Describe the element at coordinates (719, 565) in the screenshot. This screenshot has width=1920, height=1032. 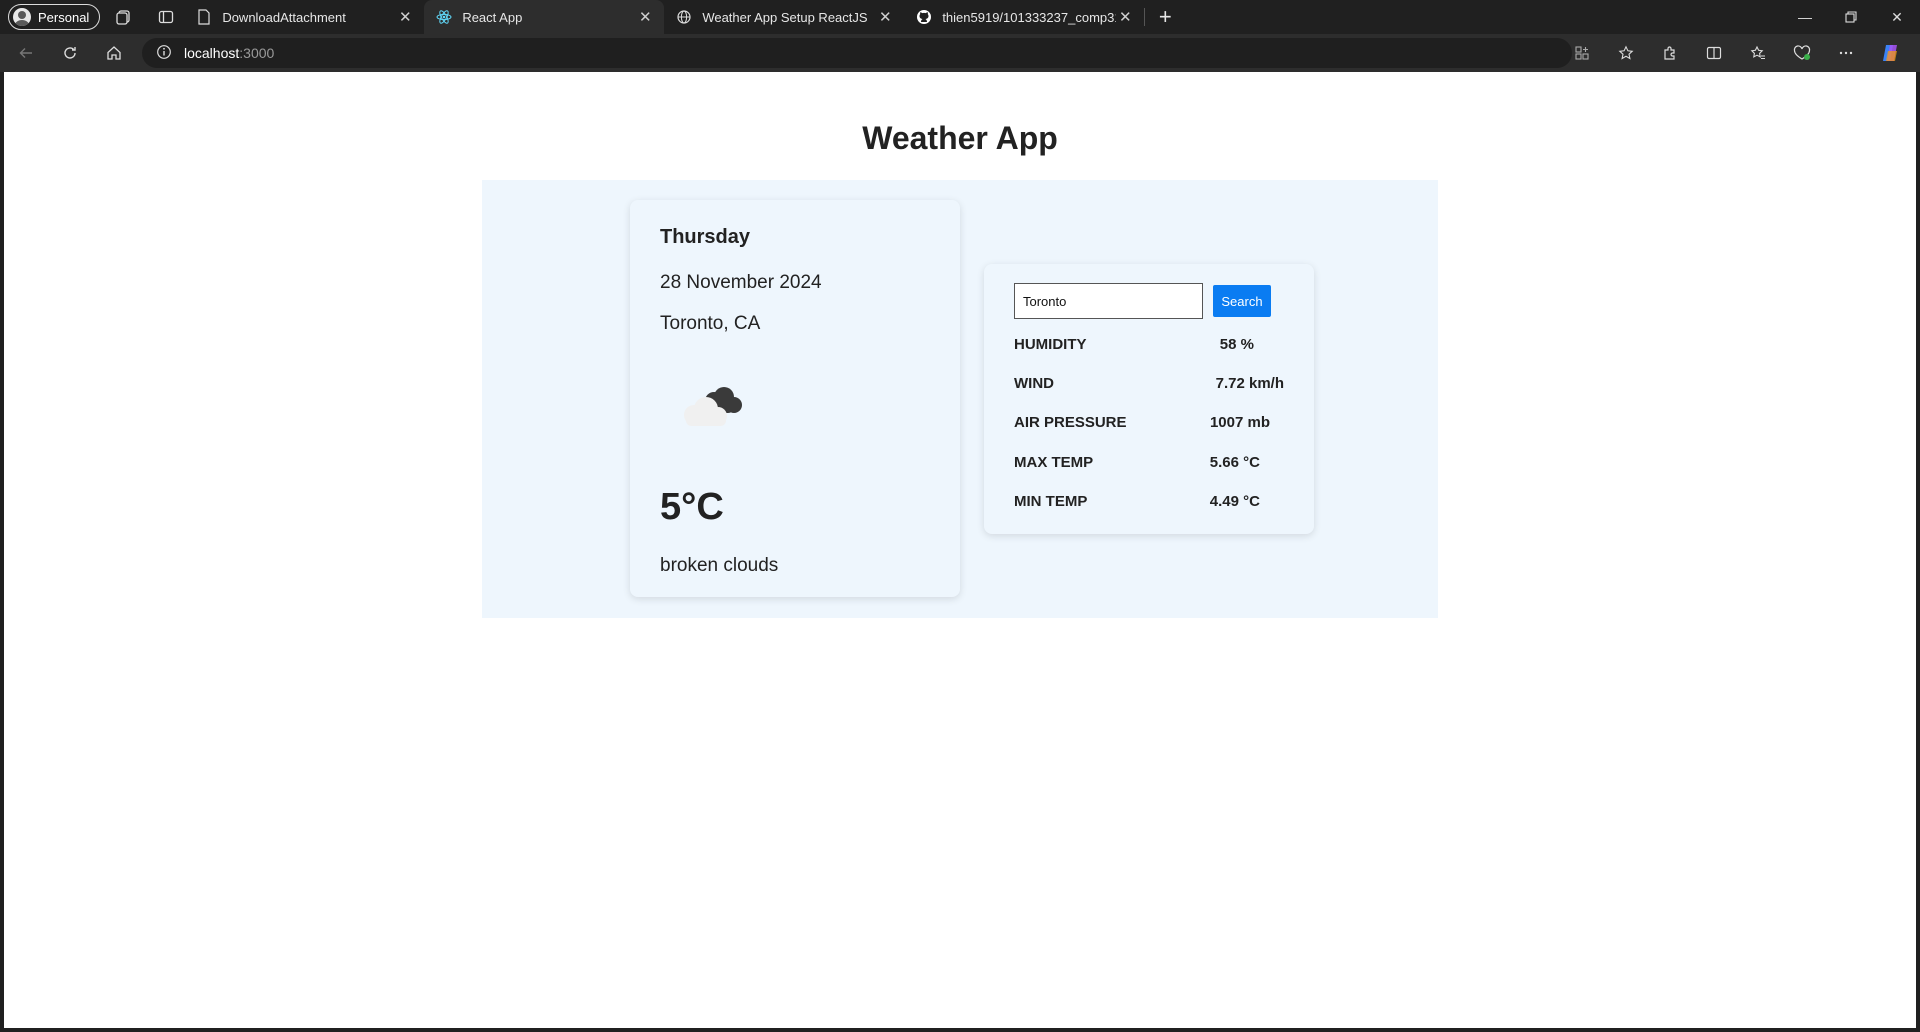
I see `weather-description: broken clouds` at that location.